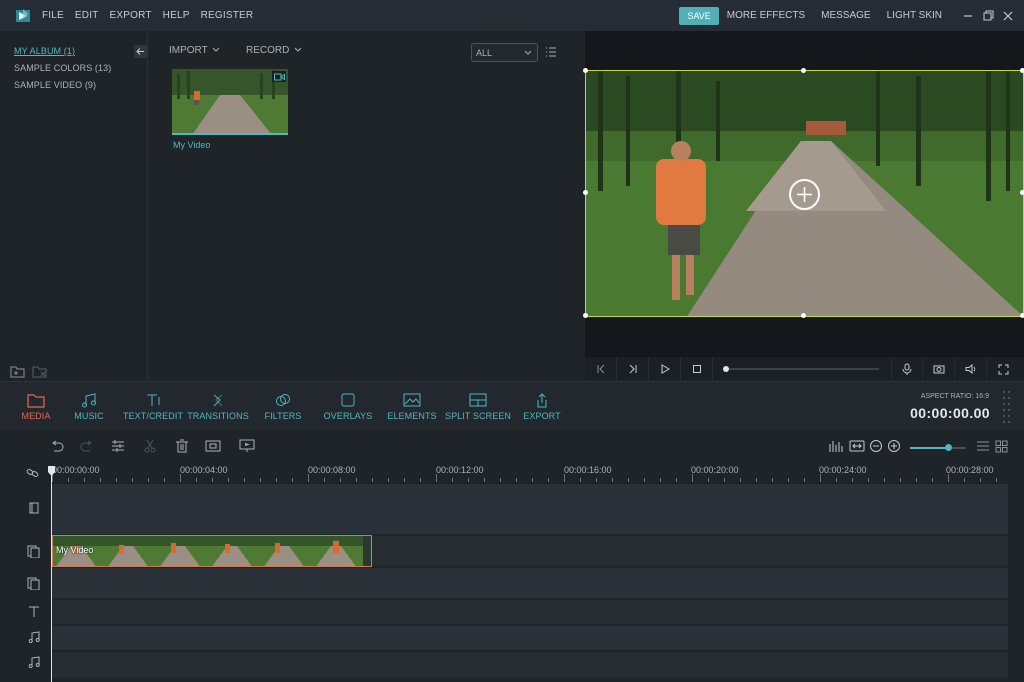  I want to click on filters-icon, so click(283, 399).